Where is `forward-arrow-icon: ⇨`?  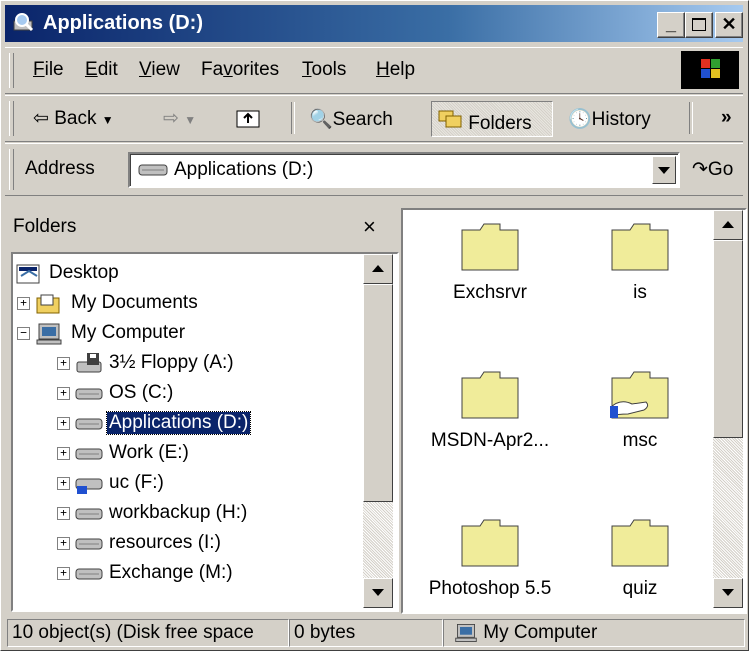
forward-arrow-icon: ⇨ is located at coordinates (171, 118).